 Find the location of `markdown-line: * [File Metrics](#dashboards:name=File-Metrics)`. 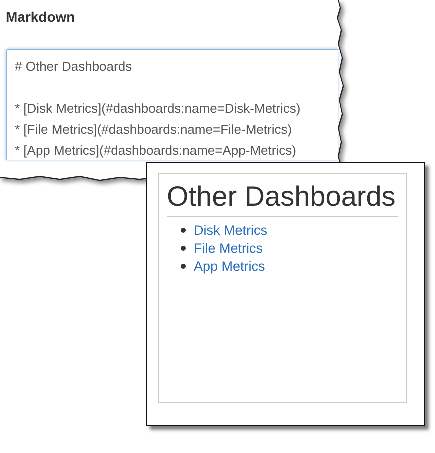

markdown-line: * [File Metrics](#dashboards:name=File-Metrics) is located at coordinates (154, 130).